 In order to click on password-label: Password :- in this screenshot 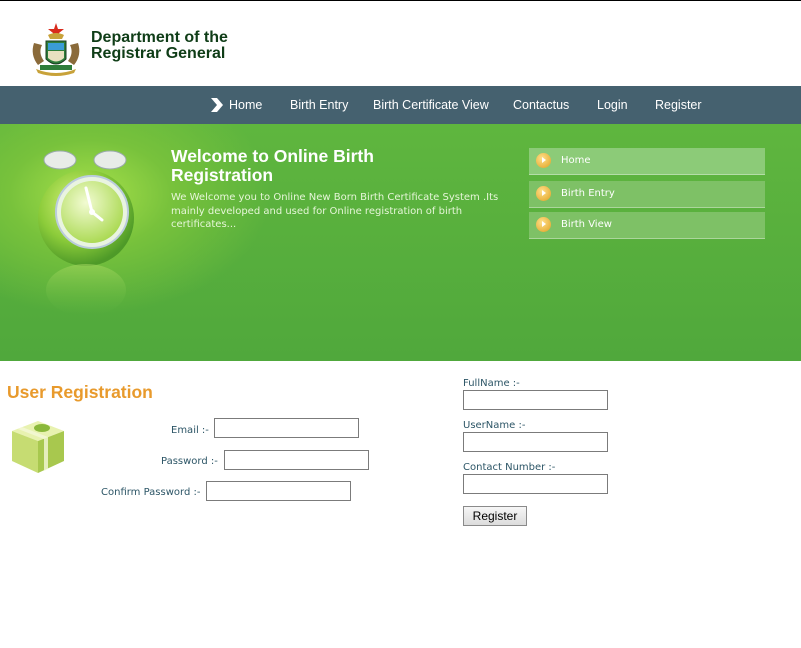, I will do `click(189, 461)`.